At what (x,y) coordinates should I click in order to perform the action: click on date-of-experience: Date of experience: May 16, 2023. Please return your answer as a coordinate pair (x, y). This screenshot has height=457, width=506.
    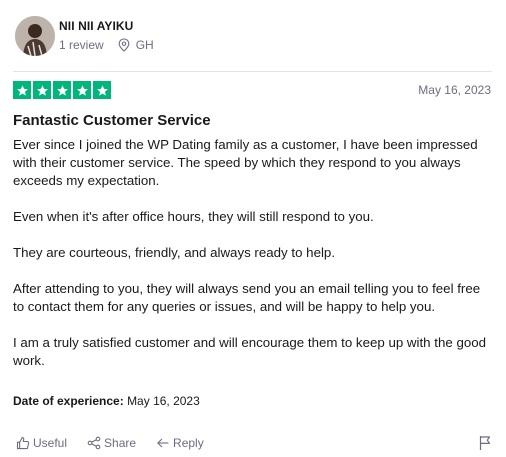
    Looking at the image, I should click on (106, 401).